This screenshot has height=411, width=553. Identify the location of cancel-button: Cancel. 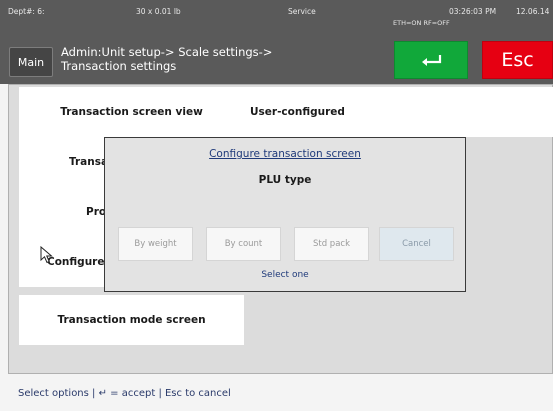
(416, 244).